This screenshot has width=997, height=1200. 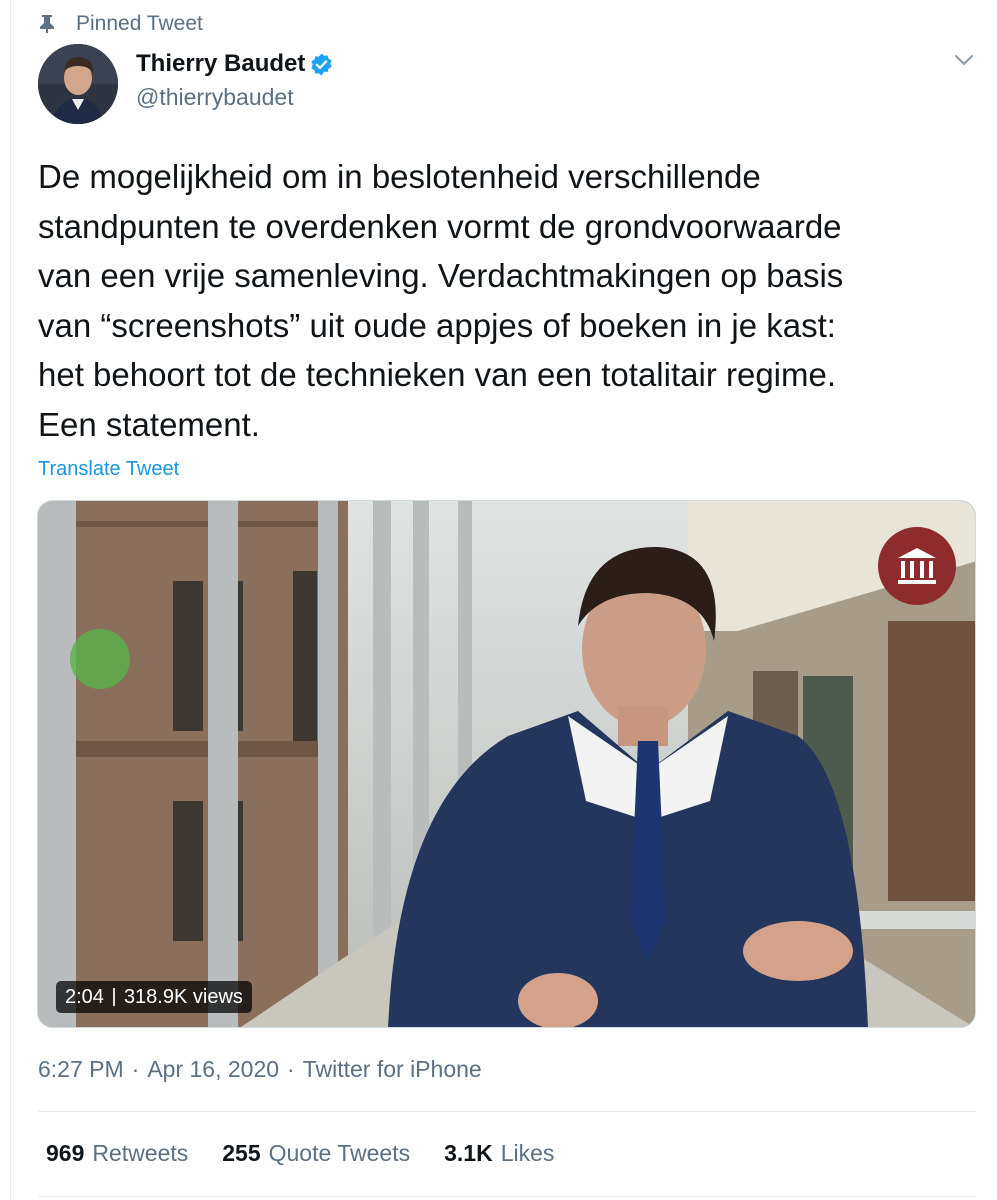 I want to click on retweets-label: Retweets, so click(x=140, y=1153).